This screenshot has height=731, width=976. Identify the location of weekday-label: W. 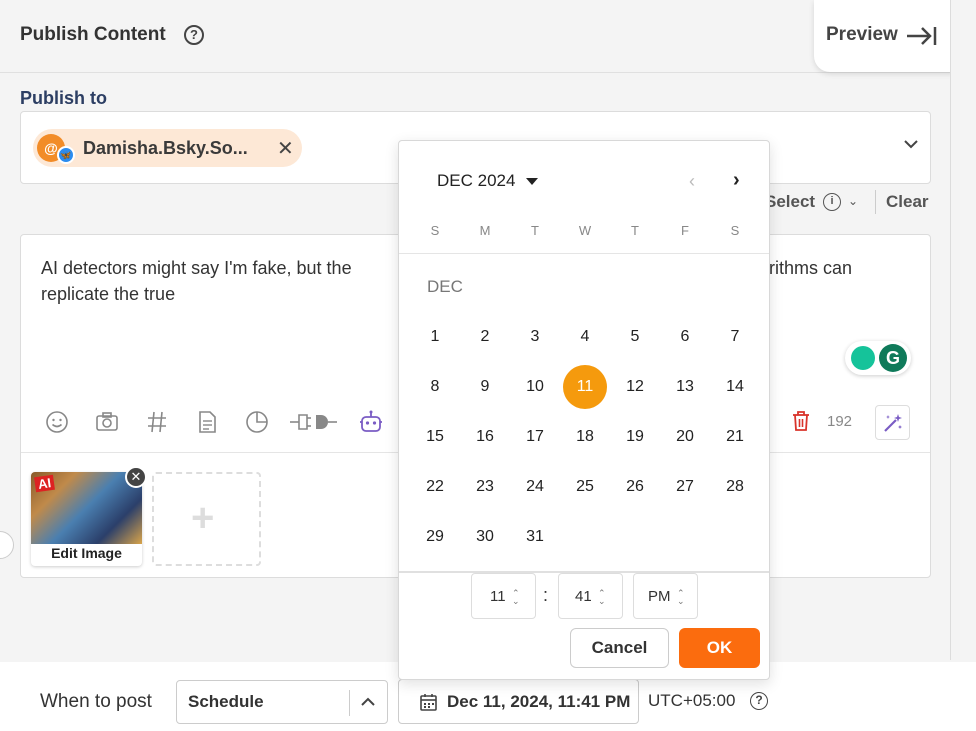
(585, 230).